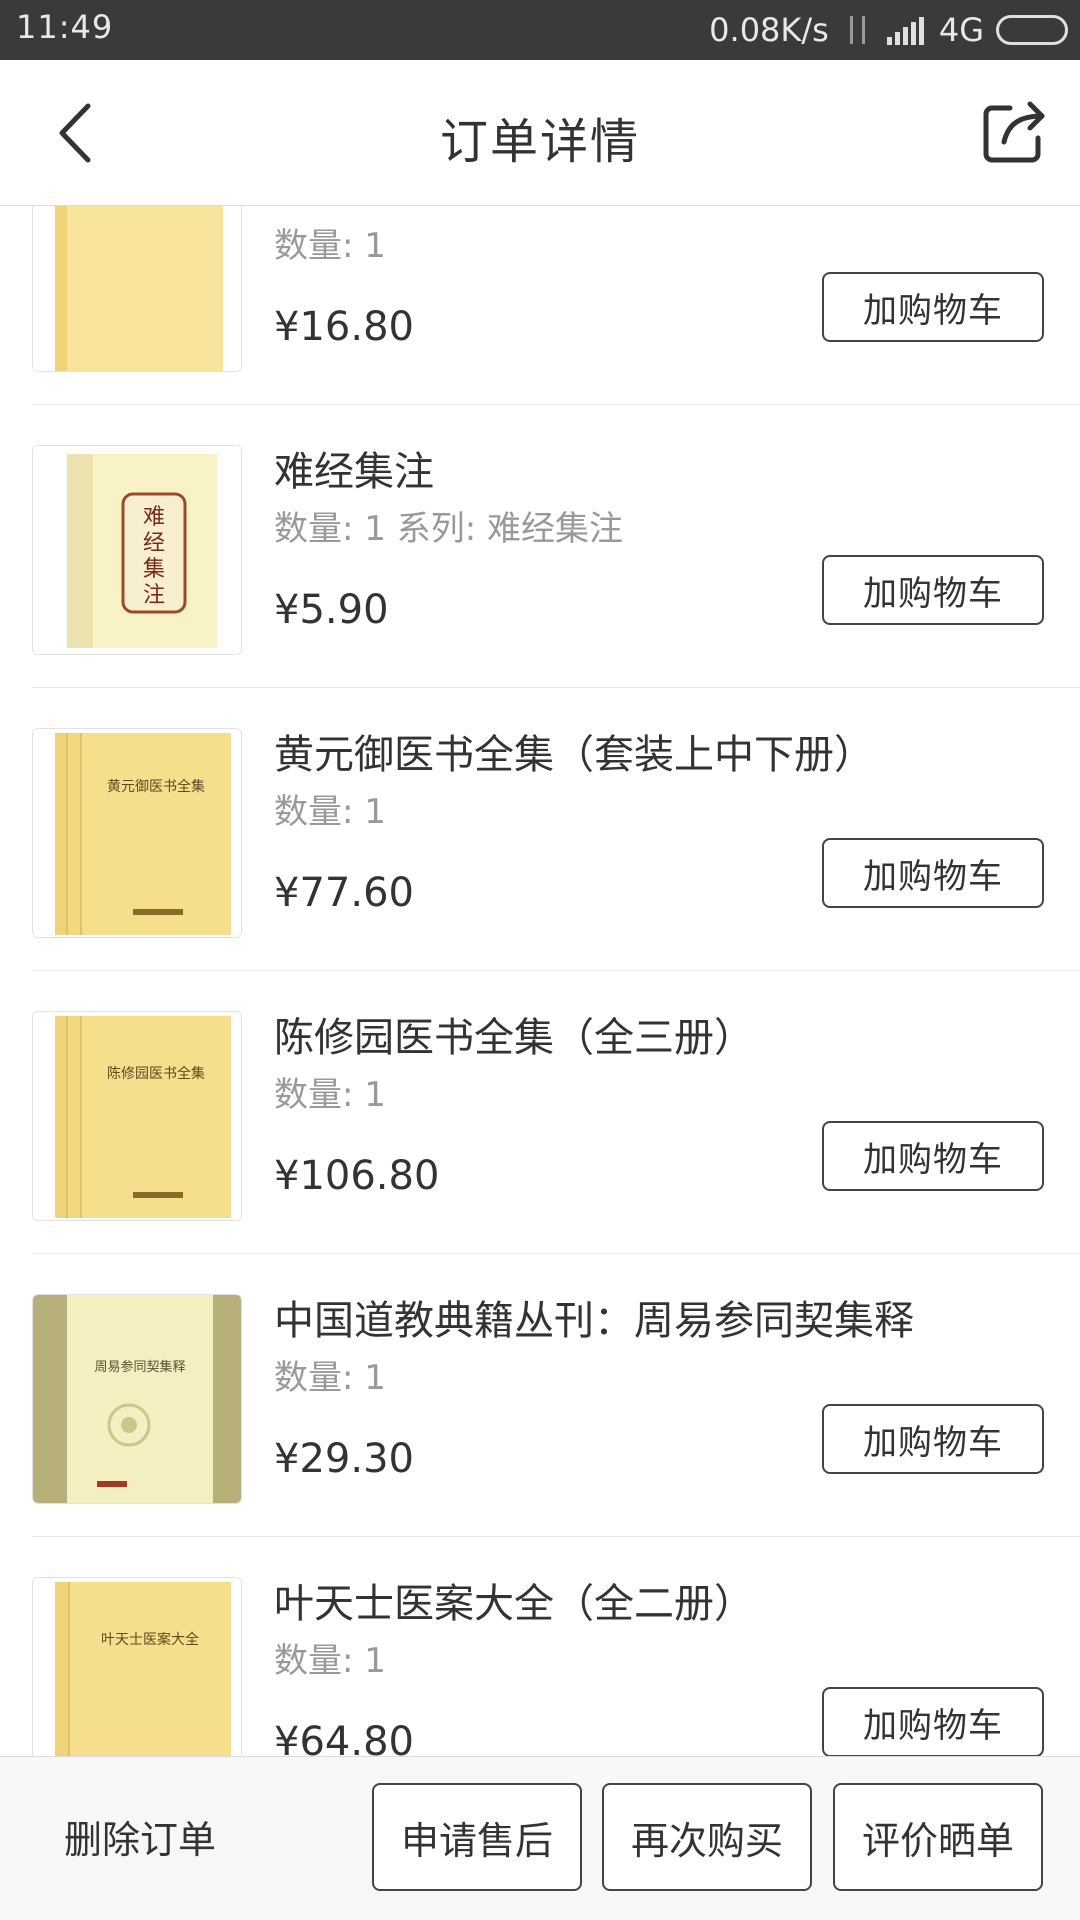 This screenshot has width=1080, height=1920. What do you see at coordinates (769, 30) in the screenshot?
I see `net-speed: 0.08K/s` at bounding box center [769, 30].